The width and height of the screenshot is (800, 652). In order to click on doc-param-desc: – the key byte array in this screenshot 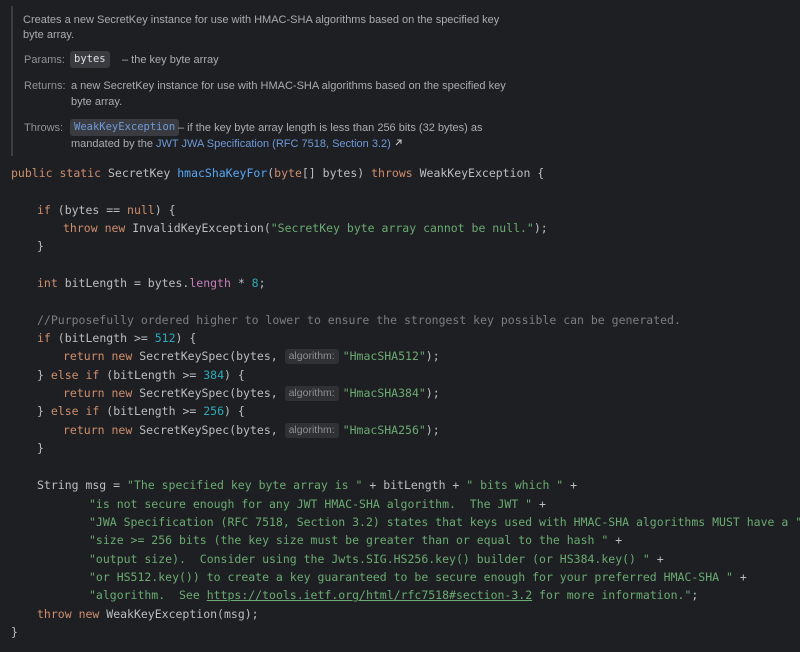, I will do `click(170, 60)`.